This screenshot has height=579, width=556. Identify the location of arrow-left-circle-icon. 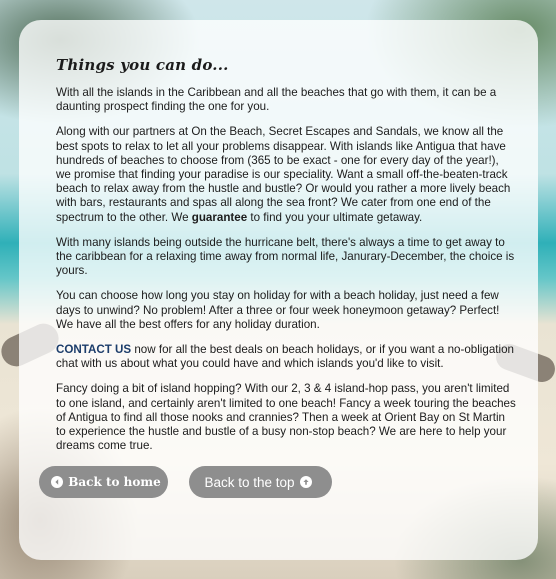
(57, 482).